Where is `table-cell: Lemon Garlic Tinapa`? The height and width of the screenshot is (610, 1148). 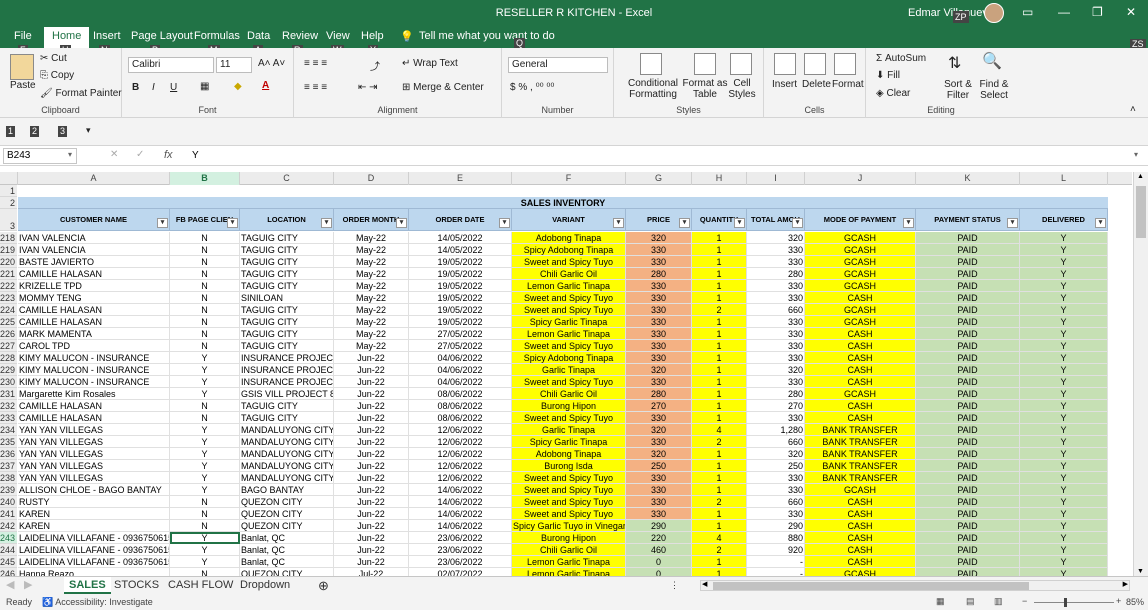
table-cell: Lemon Garlic Tinapa is located at coordinates (569, 286).